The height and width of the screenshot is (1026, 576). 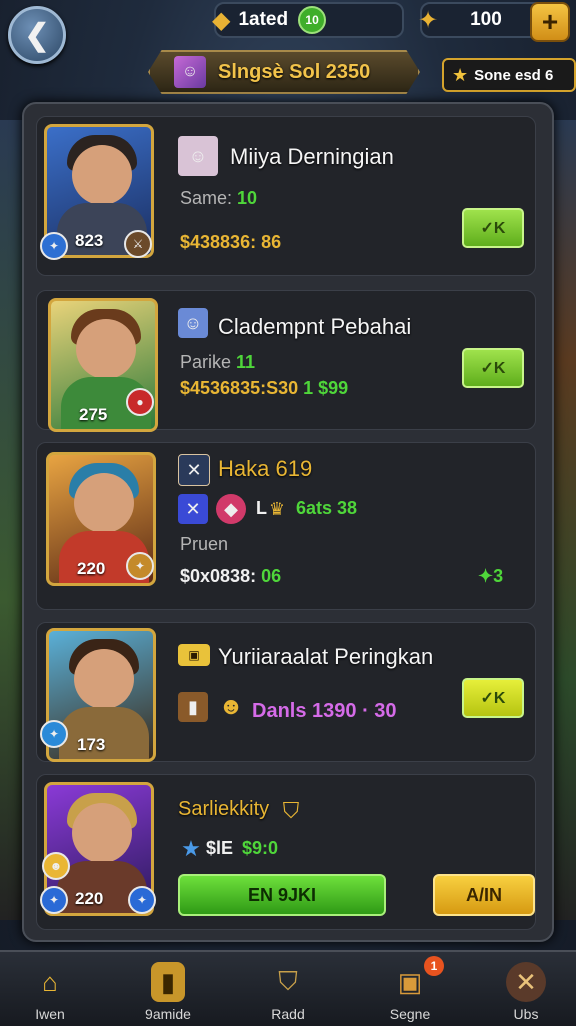 What do you see at coordinates (410, 989) in the screenshot?
I see `nav-shop: ▣ 1 Segne` at bounding box center [410, 989].